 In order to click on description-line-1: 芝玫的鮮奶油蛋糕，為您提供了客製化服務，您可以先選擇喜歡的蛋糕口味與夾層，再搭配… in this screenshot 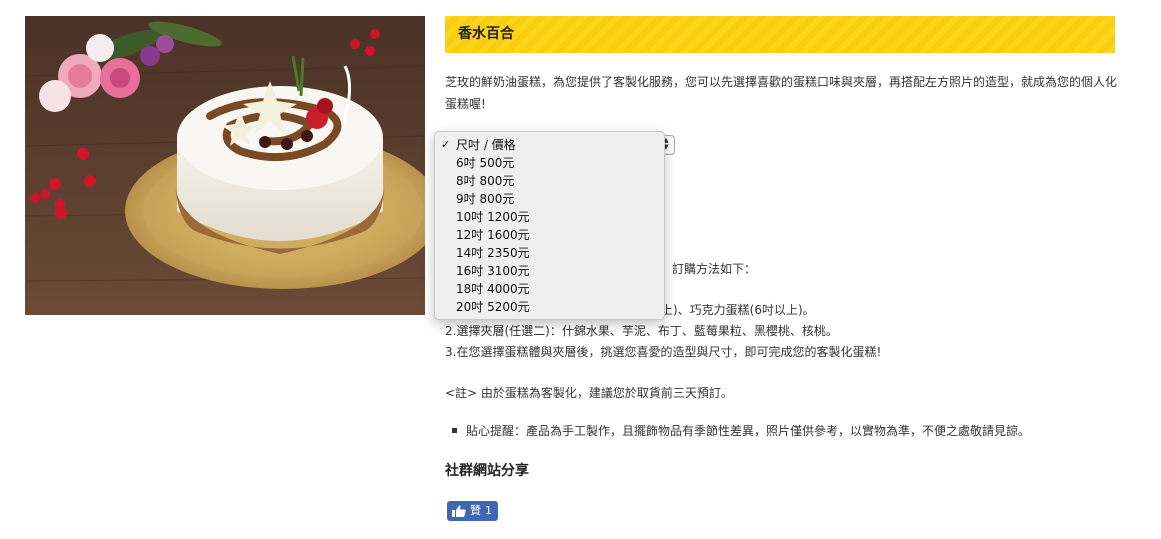, I will do `click(781, 82)`.